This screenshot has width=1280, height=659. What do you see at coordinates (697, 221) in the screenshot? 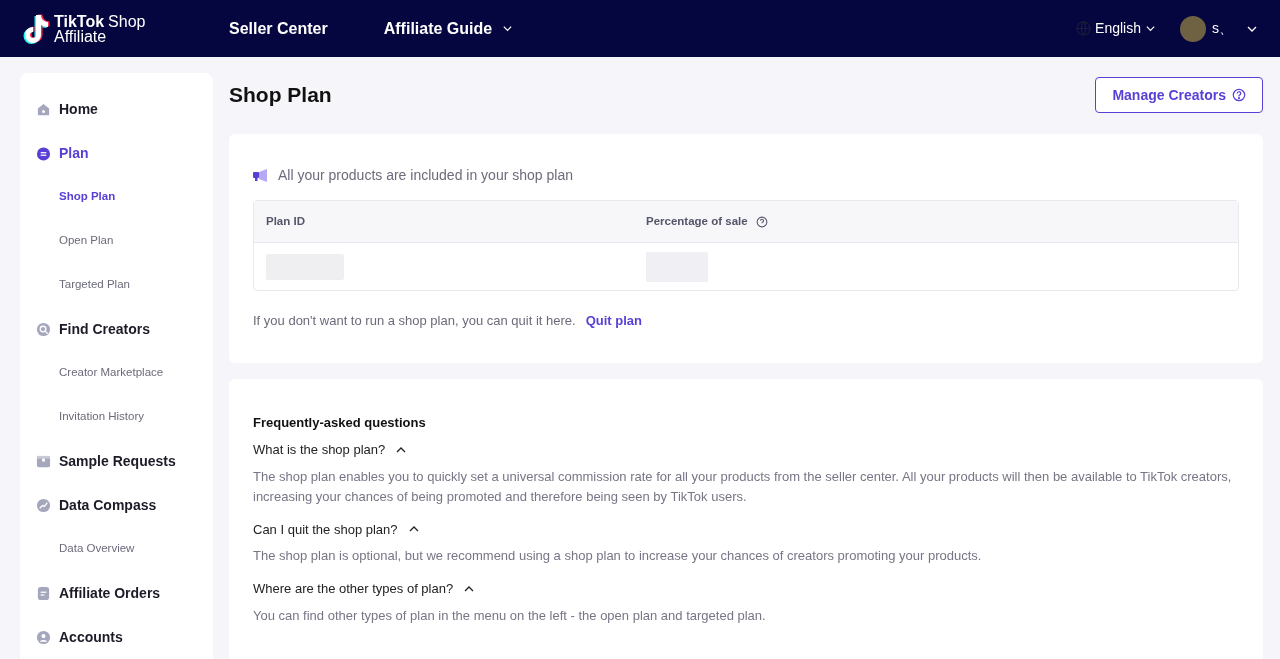
I see `column-header: Percentage of sale` at bounding box center [697, 221].